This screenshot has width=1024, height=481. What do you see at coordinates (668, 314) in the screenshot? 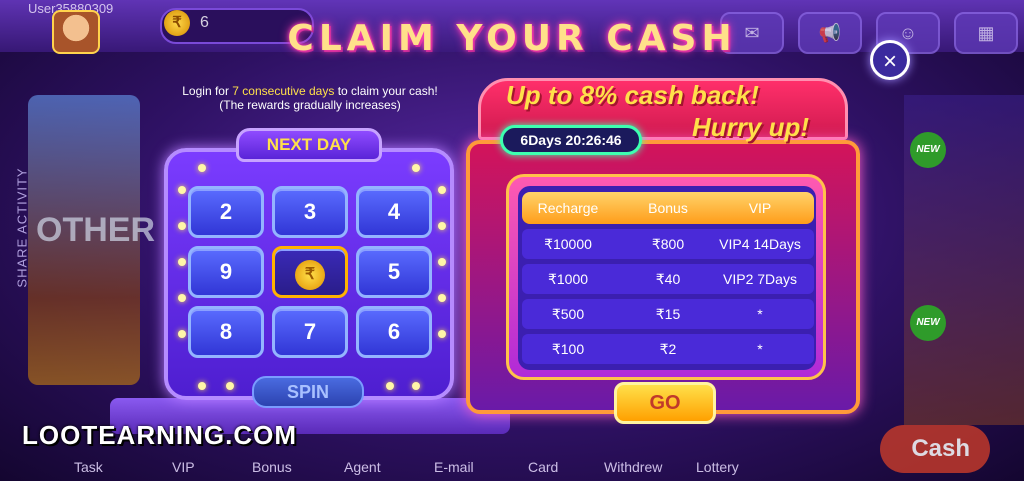
I see `cell-bonus: ₹15` at bounding box center [668, 314].